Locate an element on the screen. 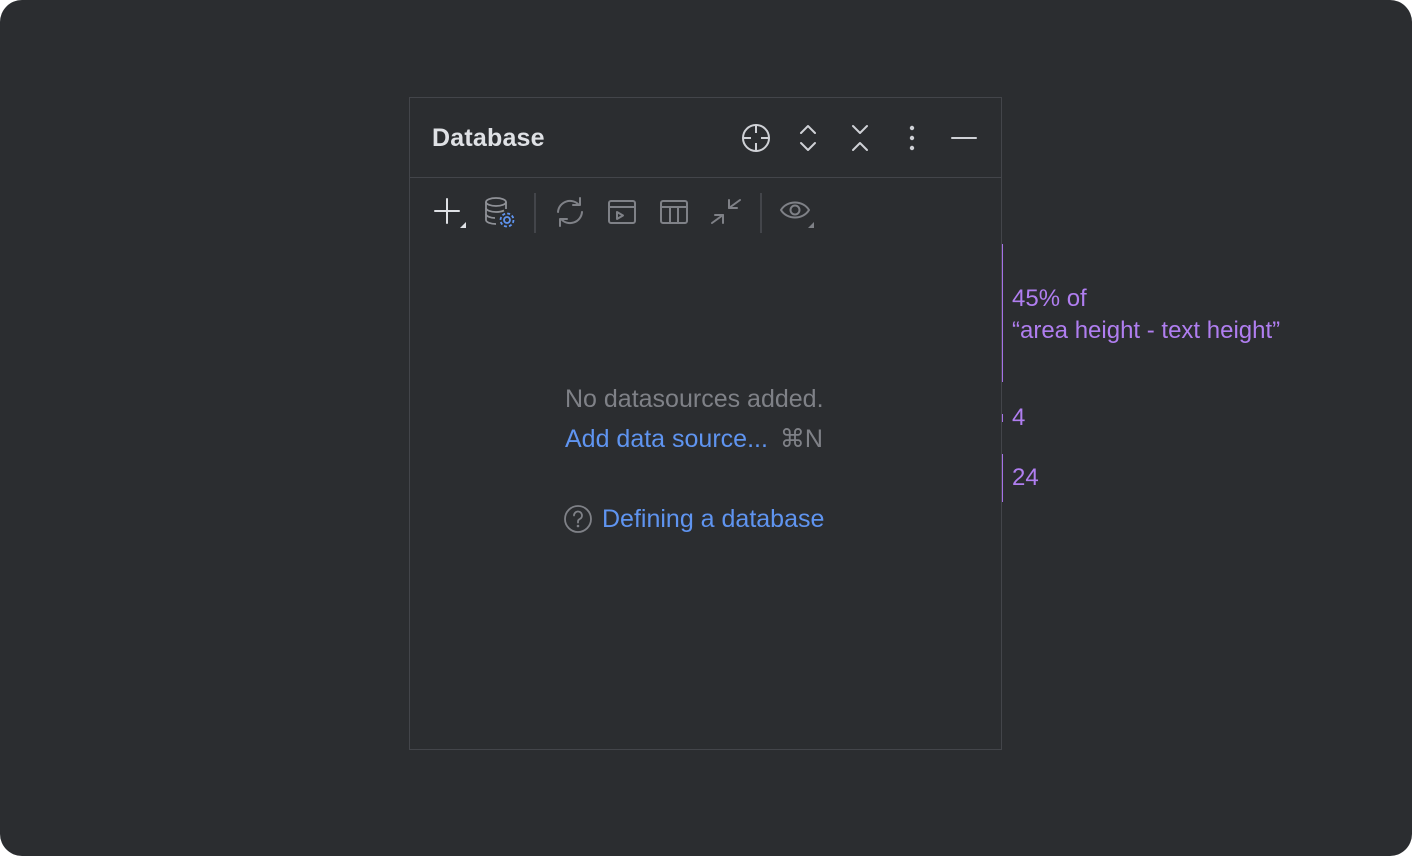  view-options-icon is located at coordinates (796, 212).